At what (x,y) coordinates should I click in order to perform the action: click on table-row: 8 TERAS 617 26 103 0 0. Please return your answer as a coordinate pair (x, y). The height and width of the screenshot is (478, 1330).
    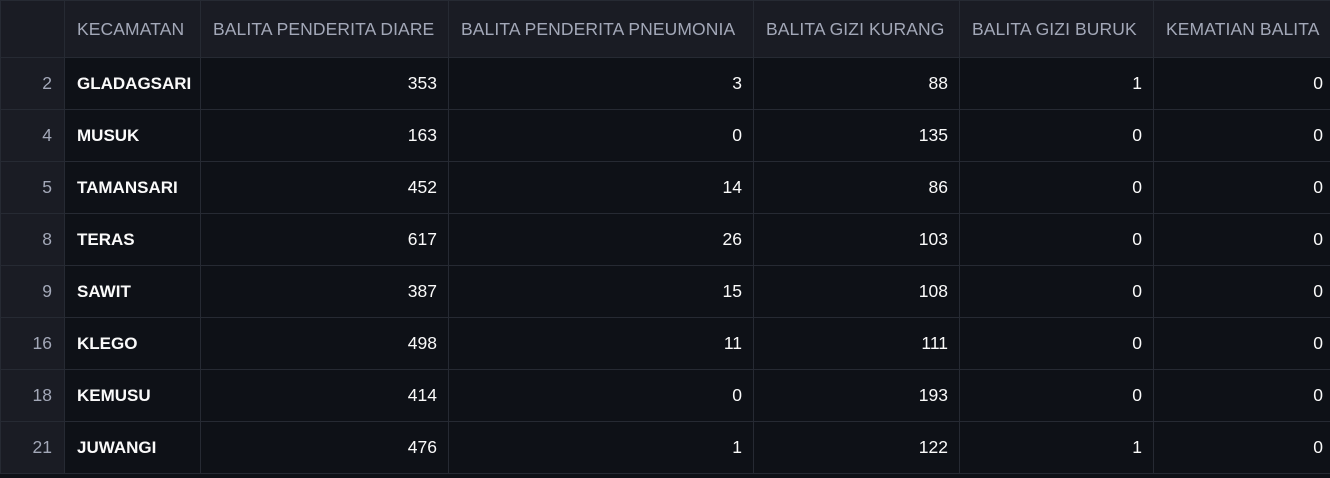
    Looking at the image, I should click on (665, 239).